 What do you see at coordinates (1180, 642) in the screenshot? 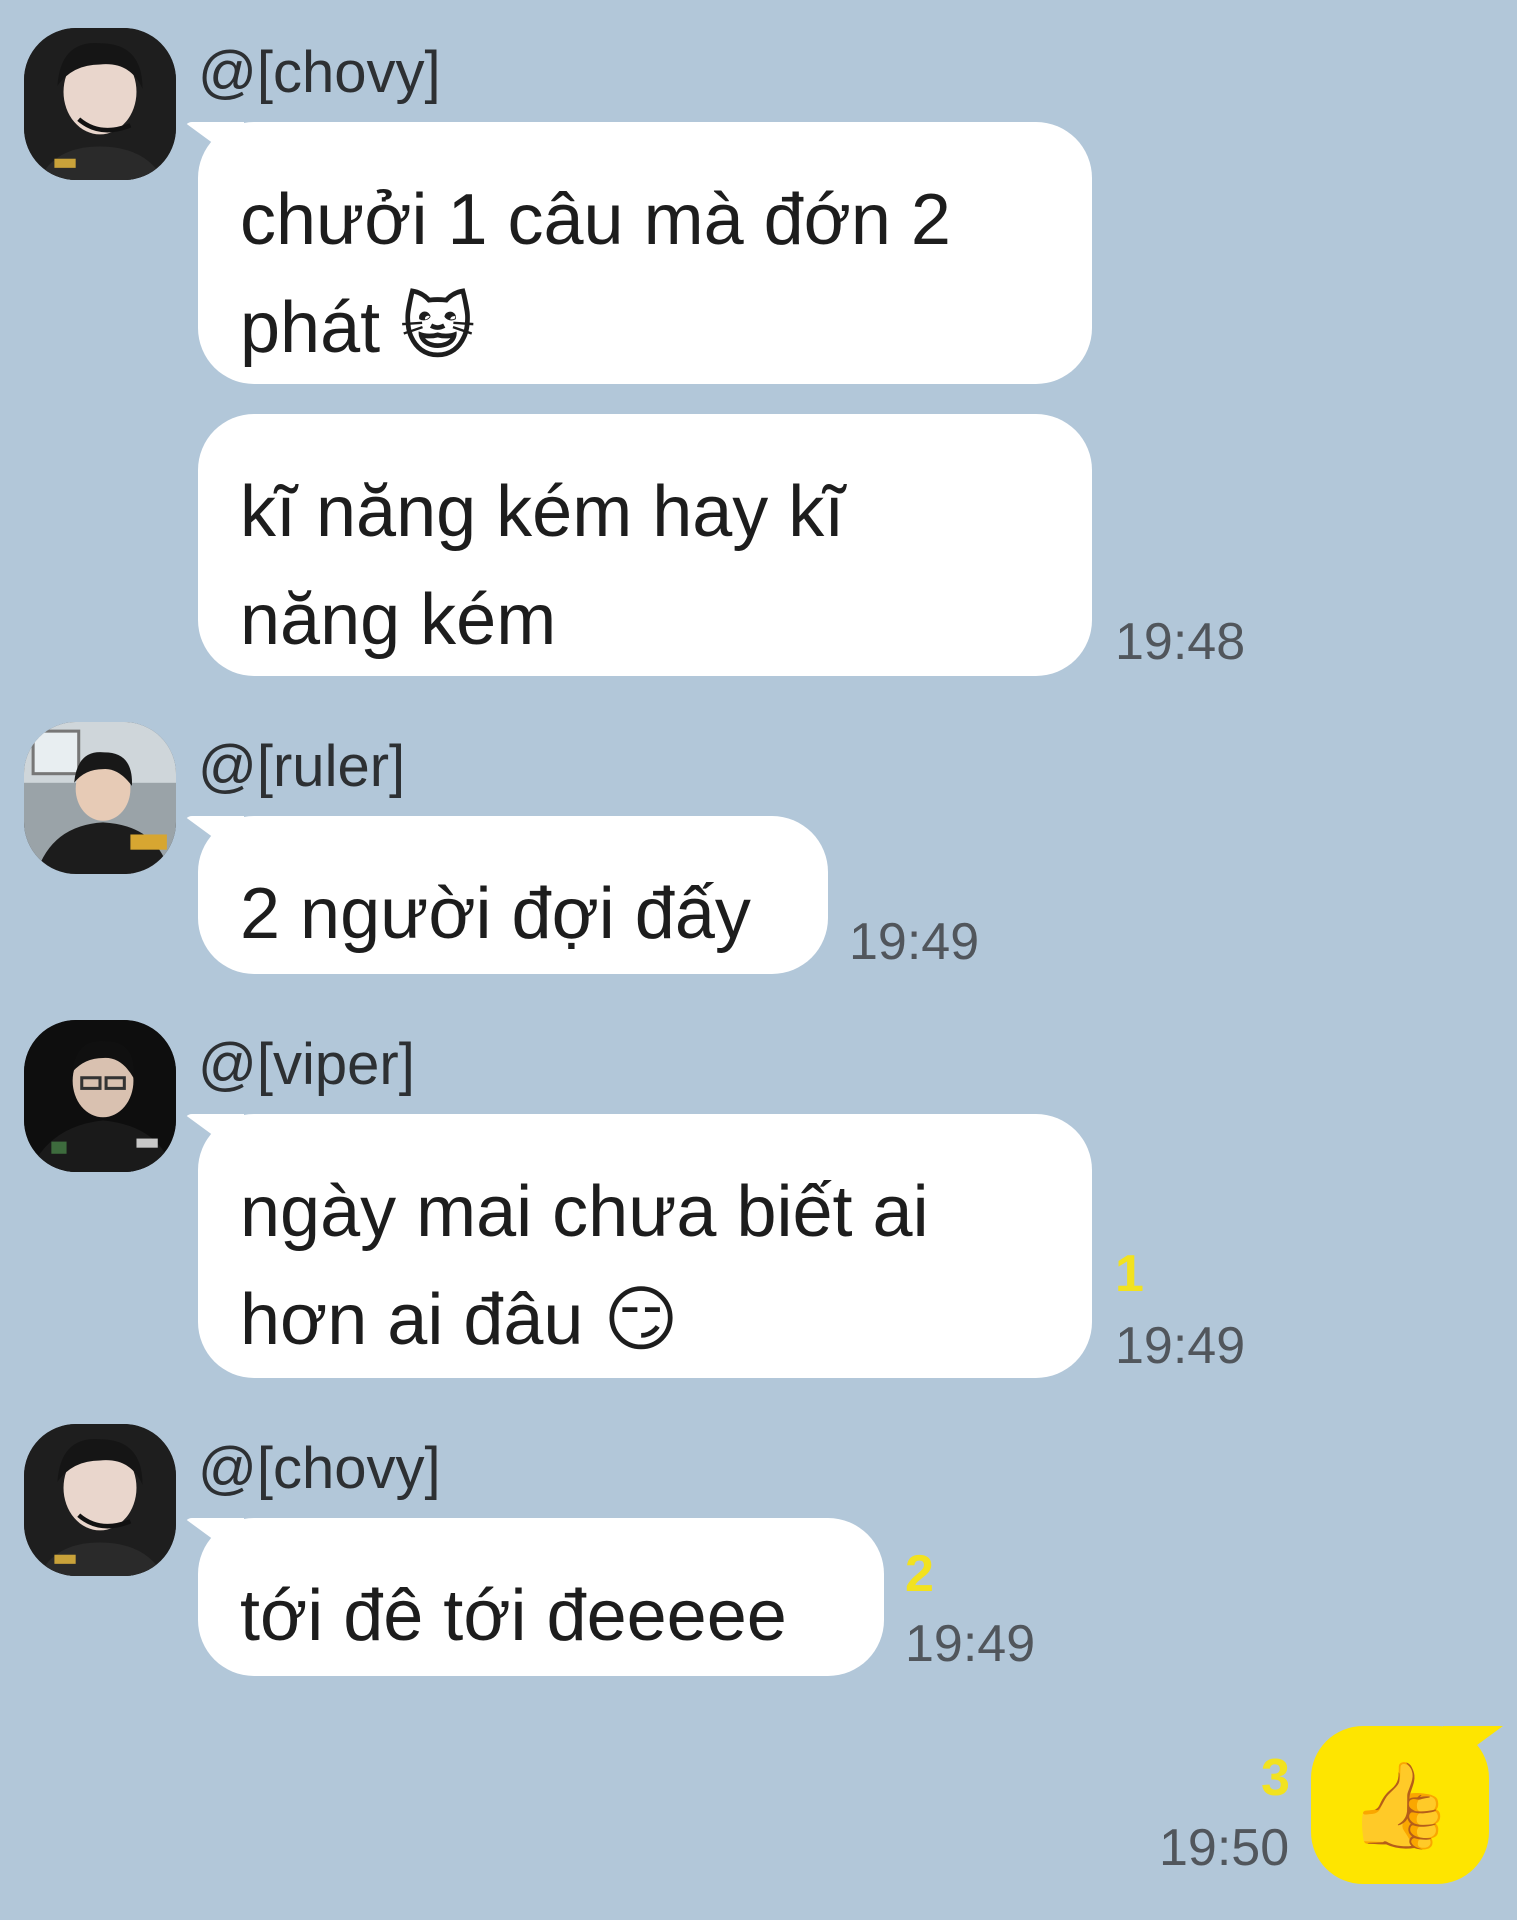
I see `message-time: 19:48` at bounding box center [1180, 642].